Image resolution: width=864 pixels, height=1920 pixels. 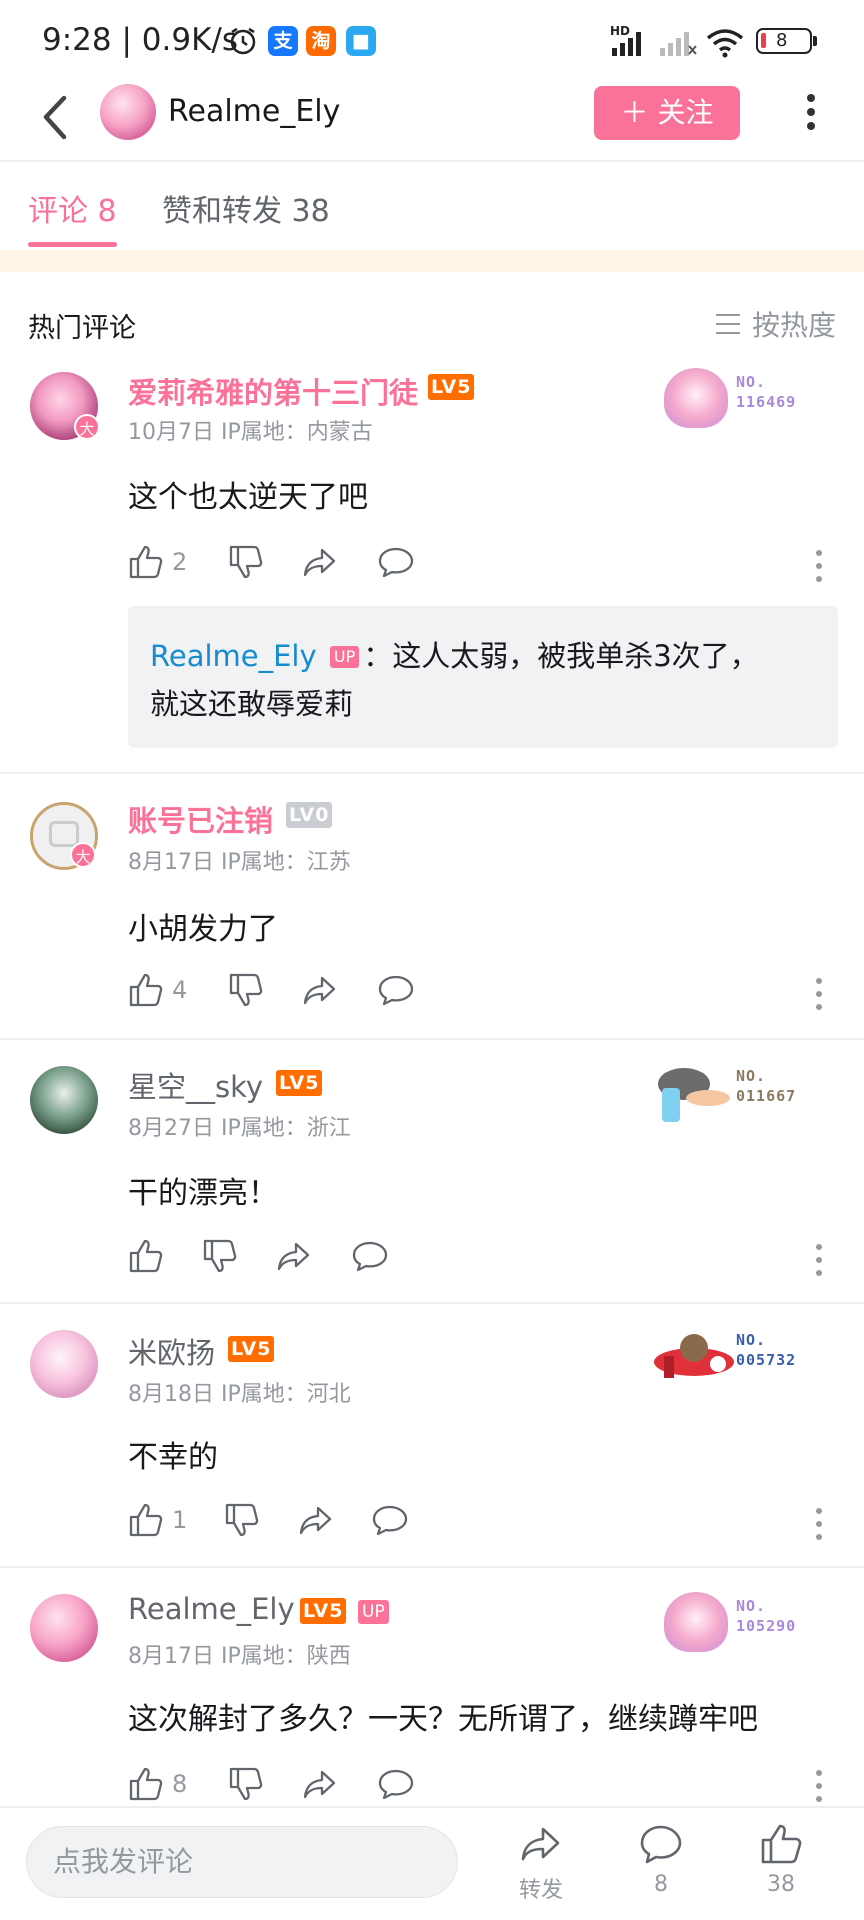 What do you see at coordinates (541, 1863) in the screenshot?
I see `share-button: 转发` at bounding box center [541, 1863].